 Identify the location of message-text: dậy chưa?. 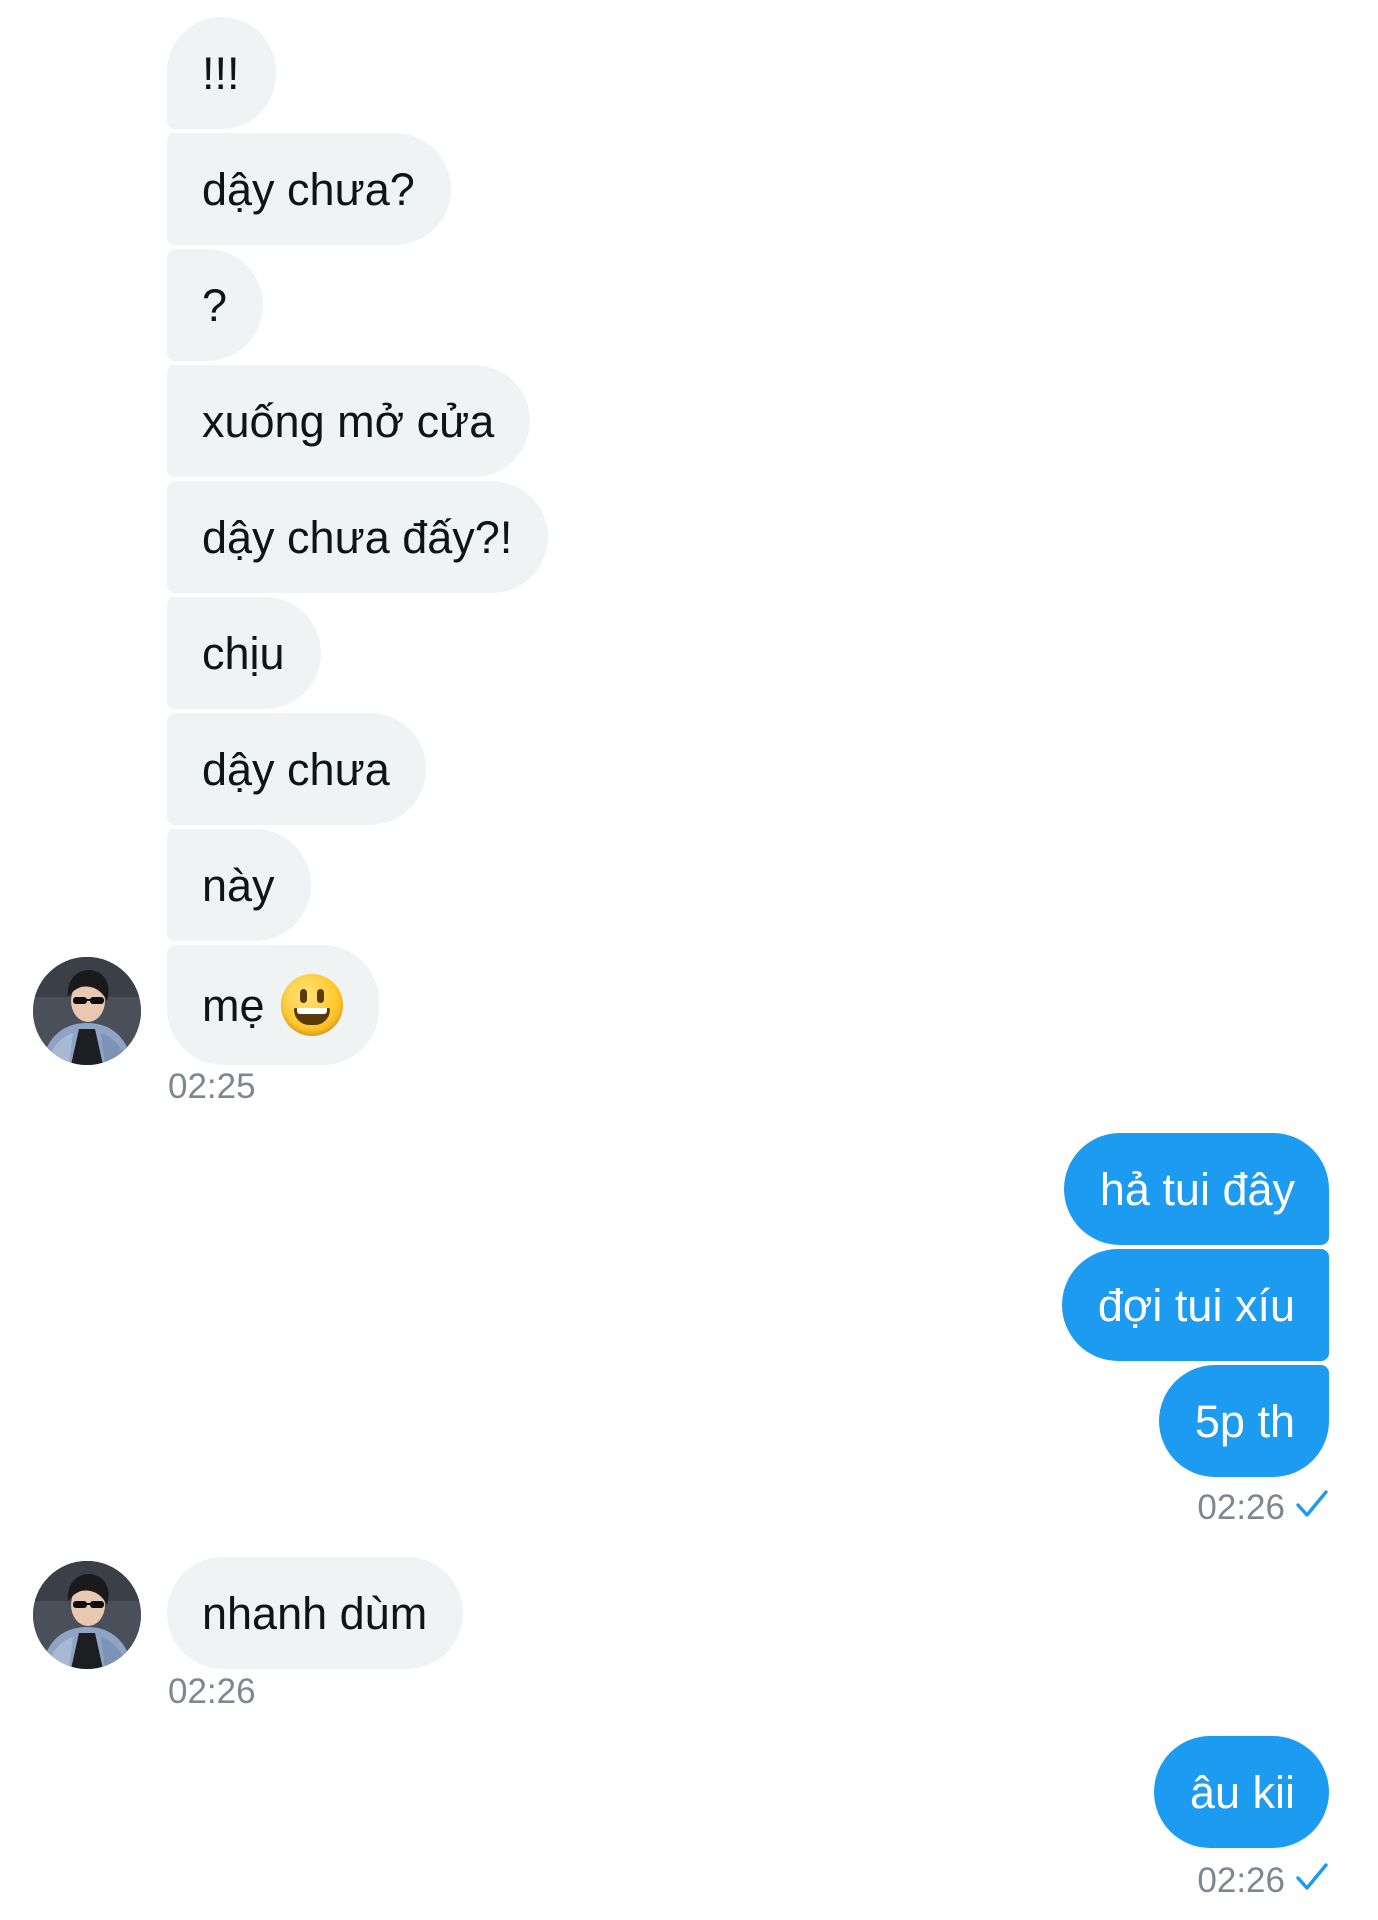
(308, 189).